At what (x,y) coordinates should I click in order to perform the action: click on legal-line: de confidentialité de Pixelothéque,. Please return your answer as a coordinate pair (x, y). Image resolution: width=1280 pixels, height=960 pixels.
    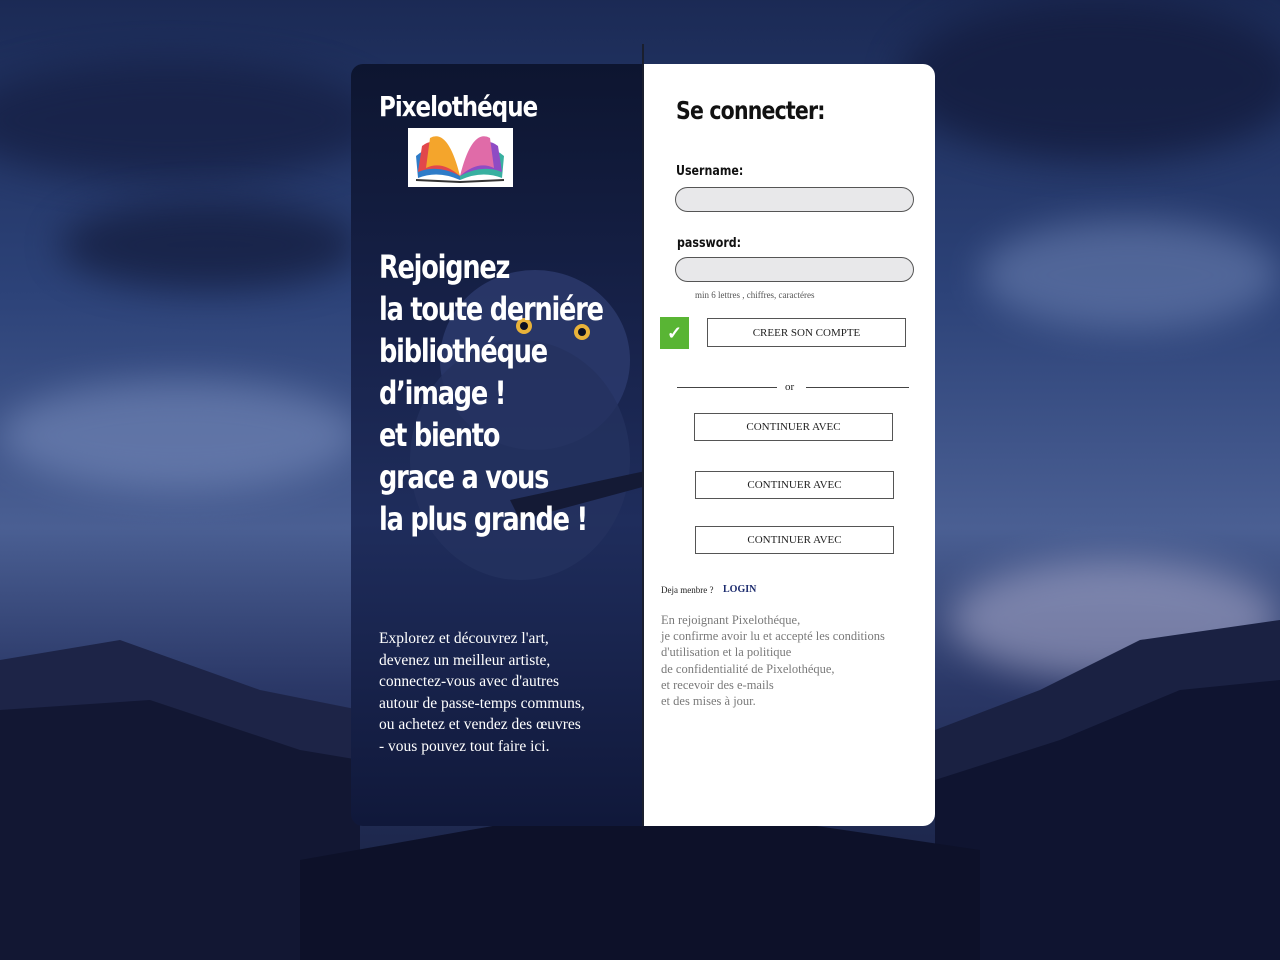
    Looking at the image, I should click on (748, 668).